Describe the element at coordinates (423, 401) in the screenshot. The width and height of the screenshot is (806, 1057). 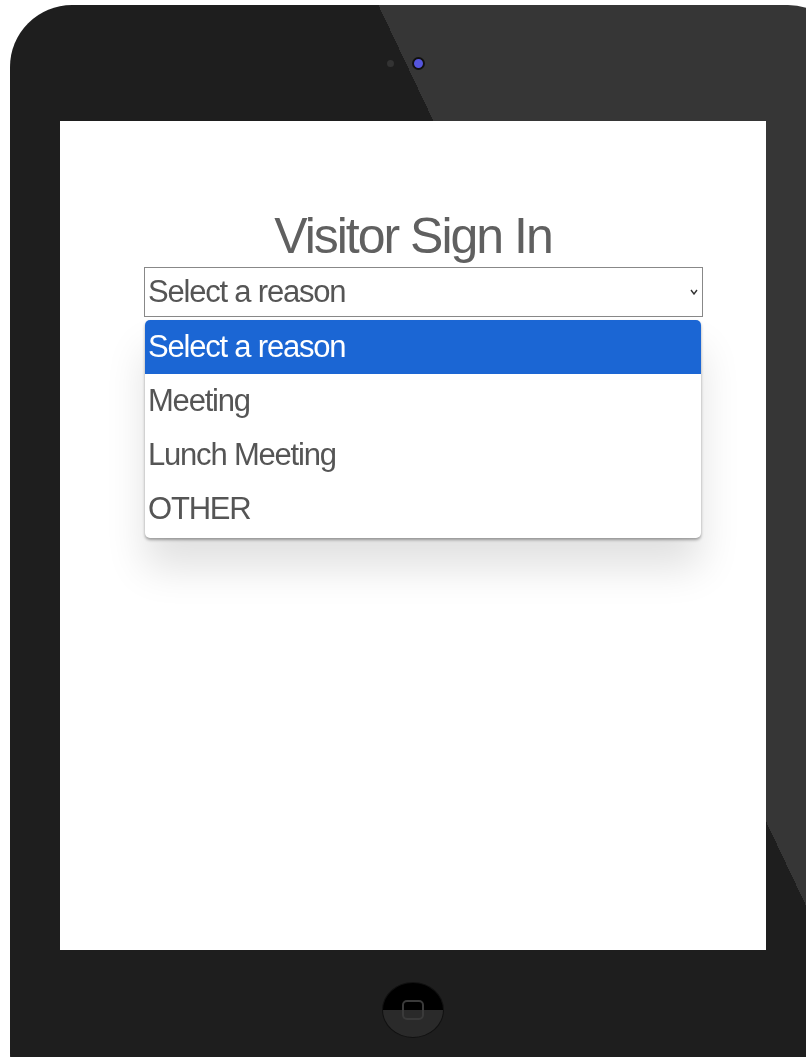
I see `dropdown-option: Meeting` at that location.